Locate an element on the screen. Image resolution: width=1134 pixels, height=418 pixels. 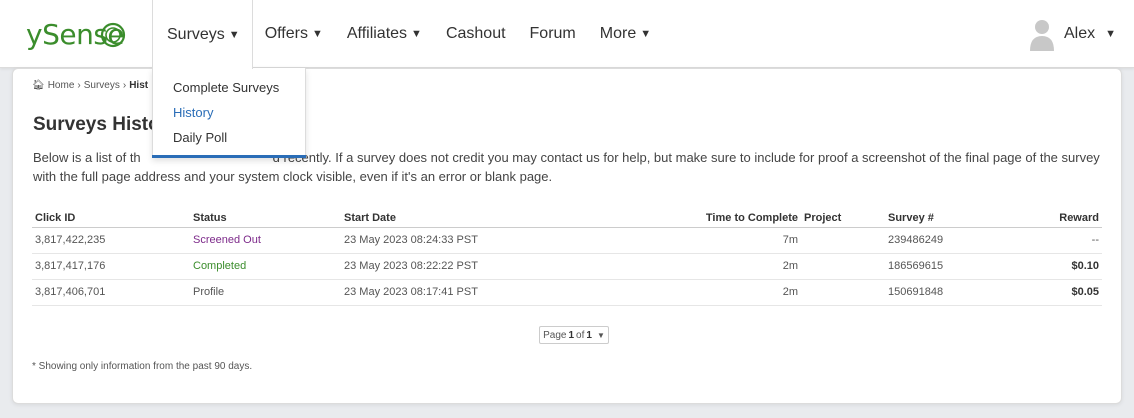
surveys-dropdown-menu: Complete Surveys History Daily Poll is located at coordinates (229, 113).